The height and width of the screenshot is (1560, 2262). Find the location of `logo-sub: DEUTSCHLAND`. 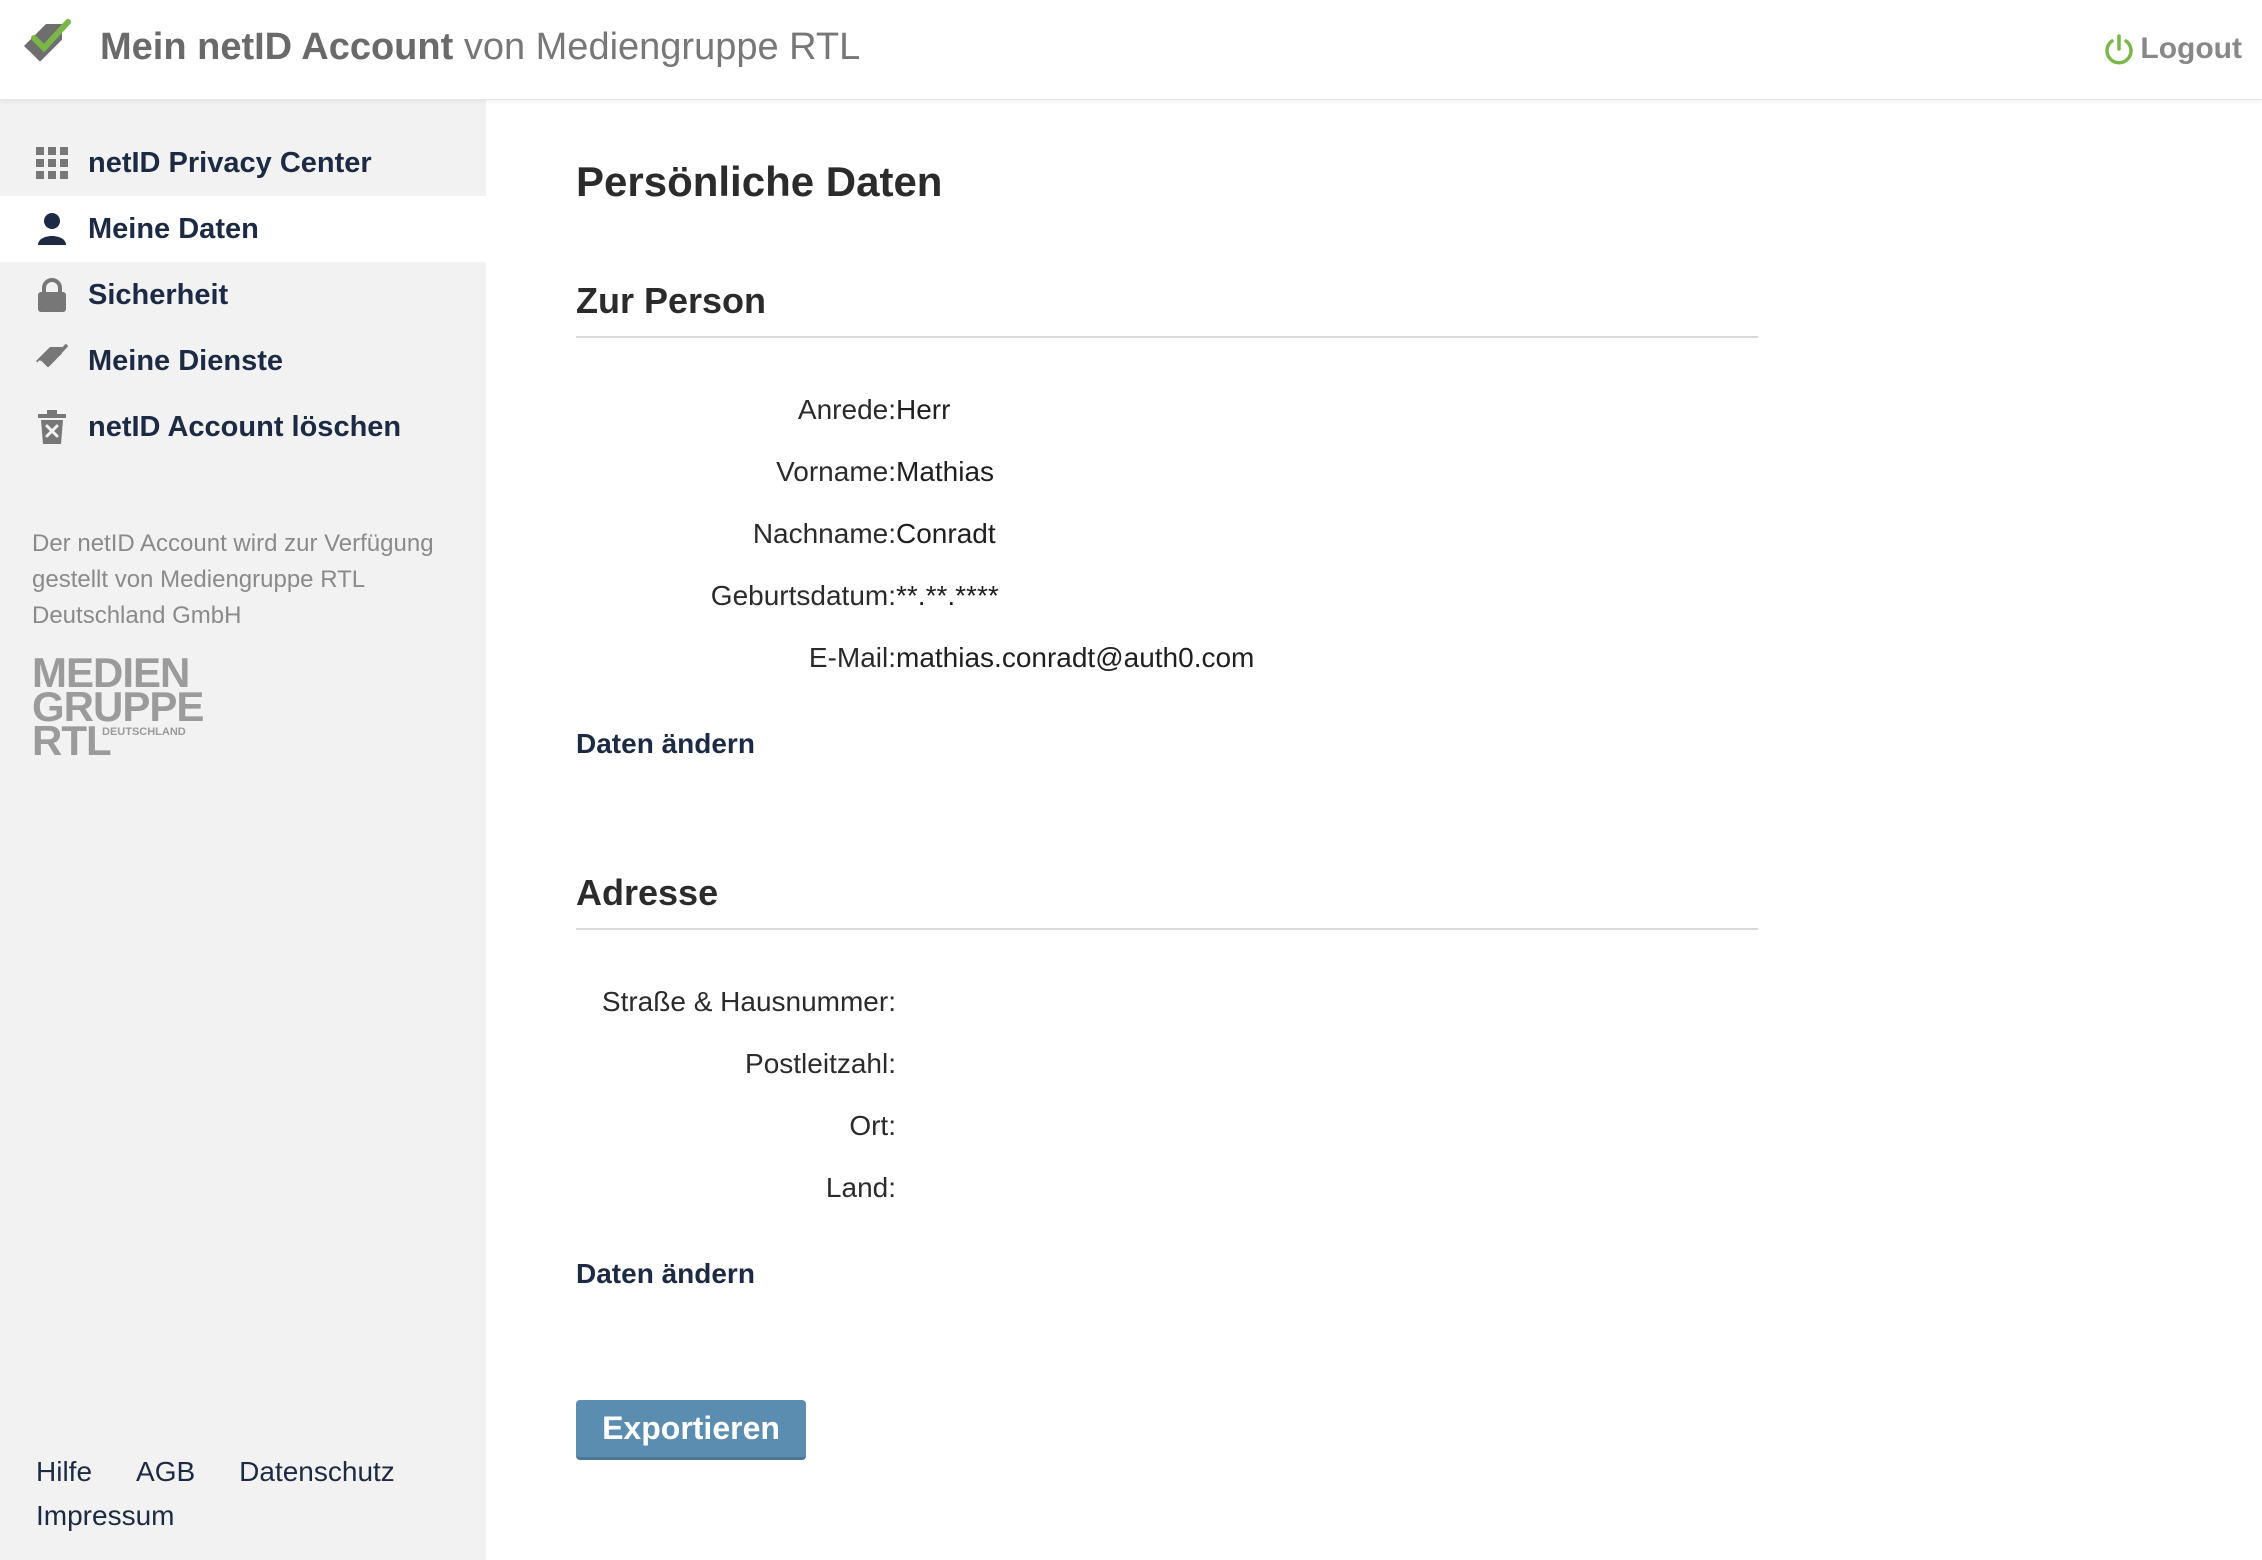

logo-sub: DEUTSCHLAND is located at coordinates (144, 732).